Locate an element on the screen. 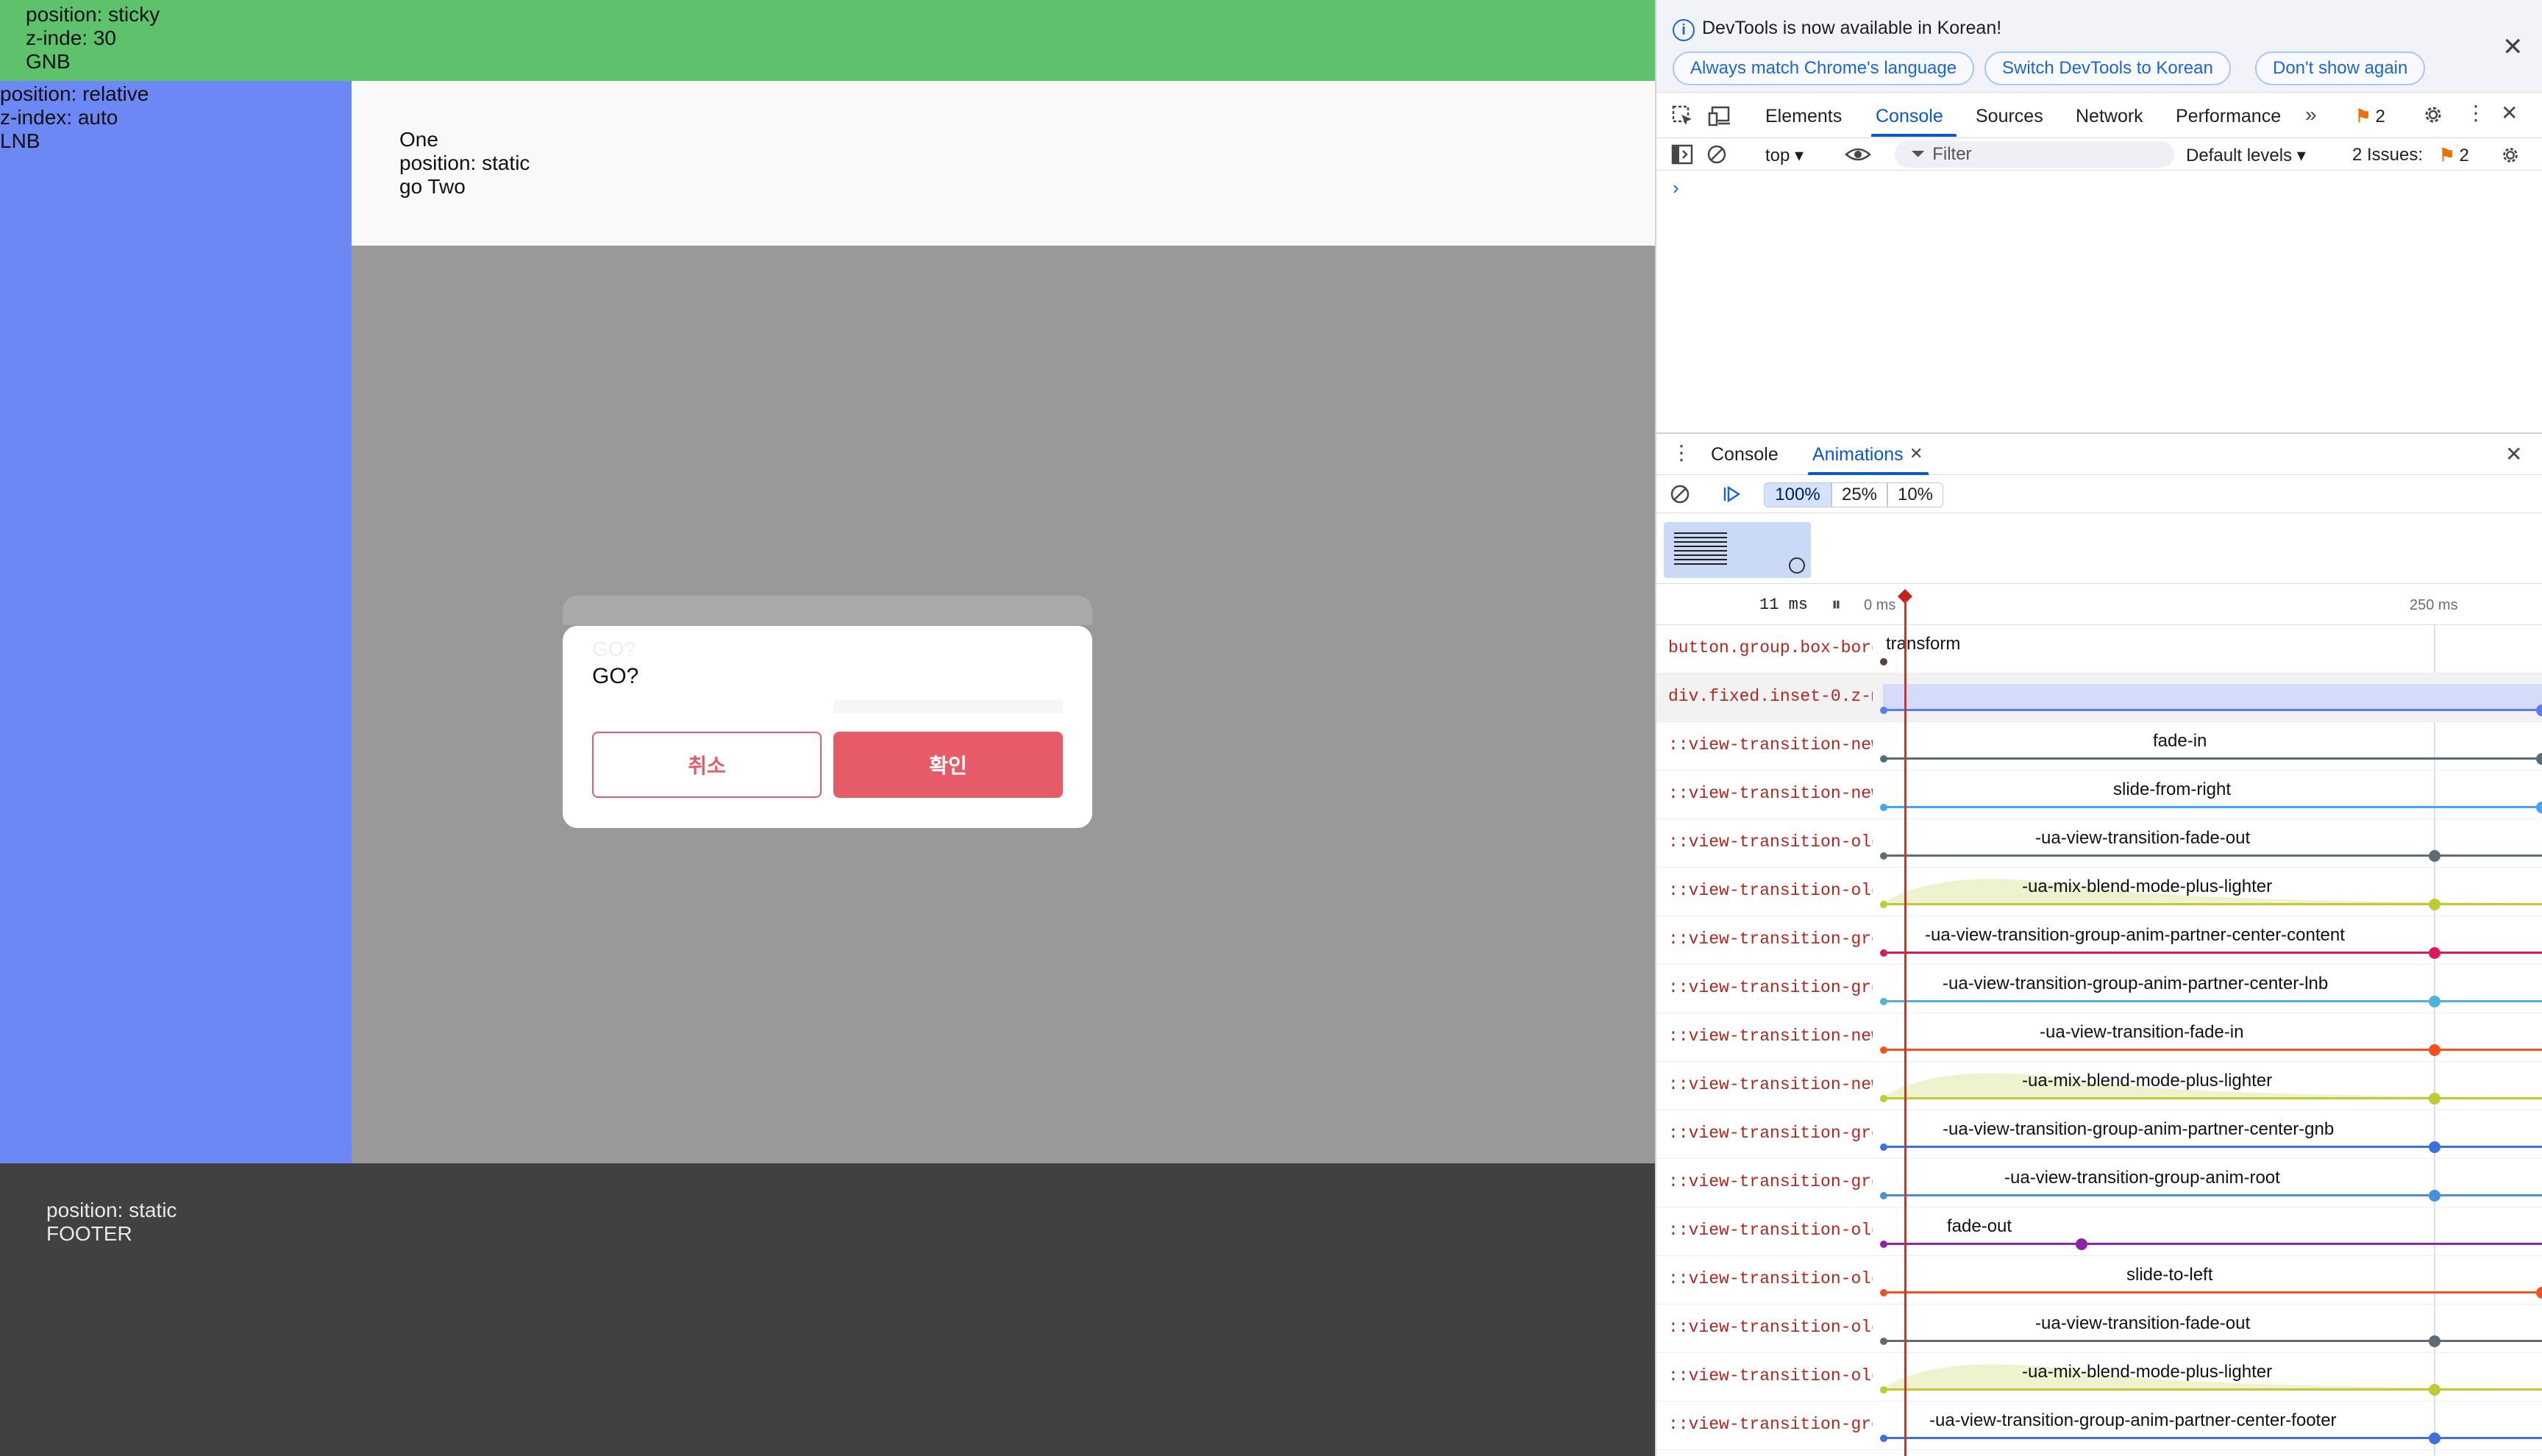  playhead-line is located at coordinates (1905, 1028).